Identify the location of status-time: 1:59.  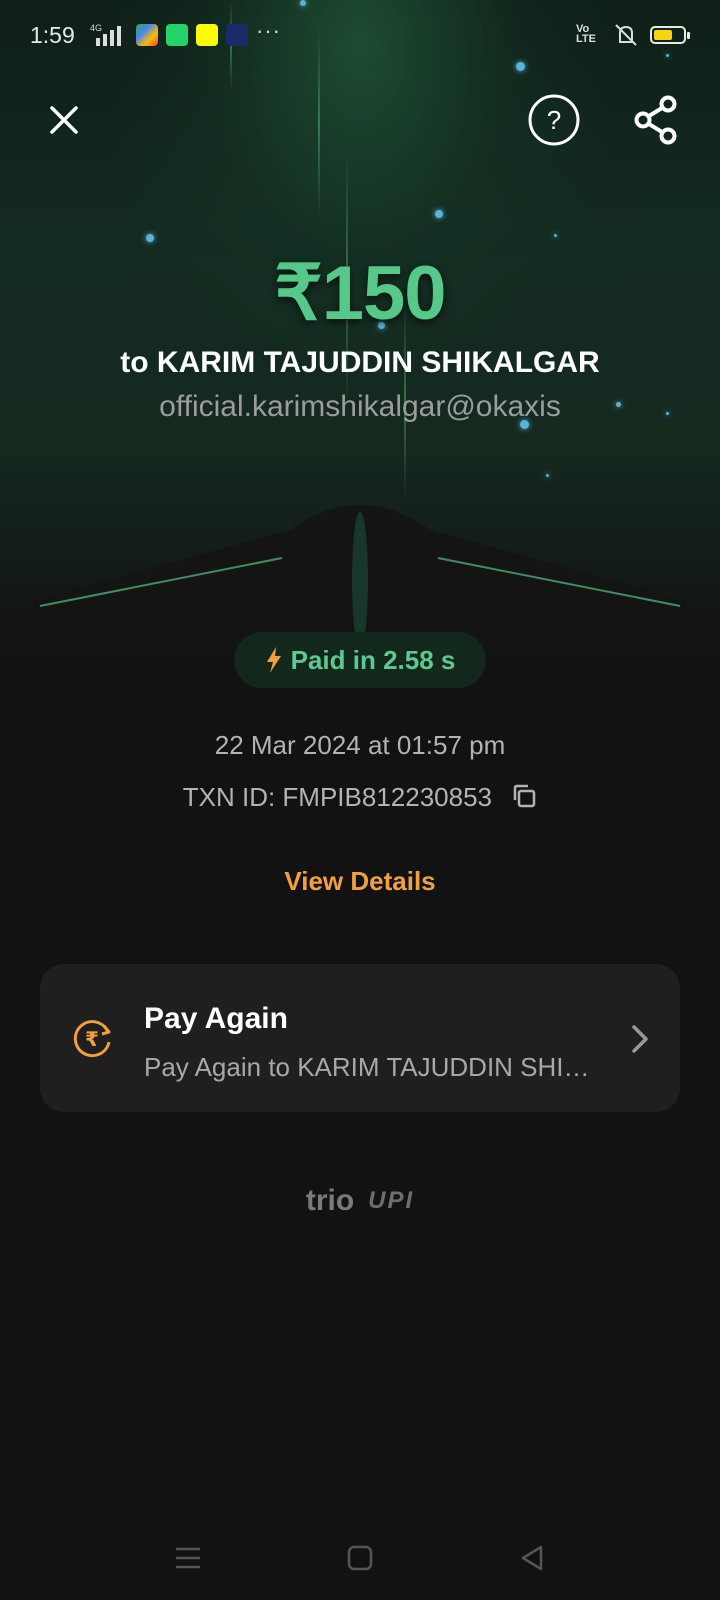
(52, 35).